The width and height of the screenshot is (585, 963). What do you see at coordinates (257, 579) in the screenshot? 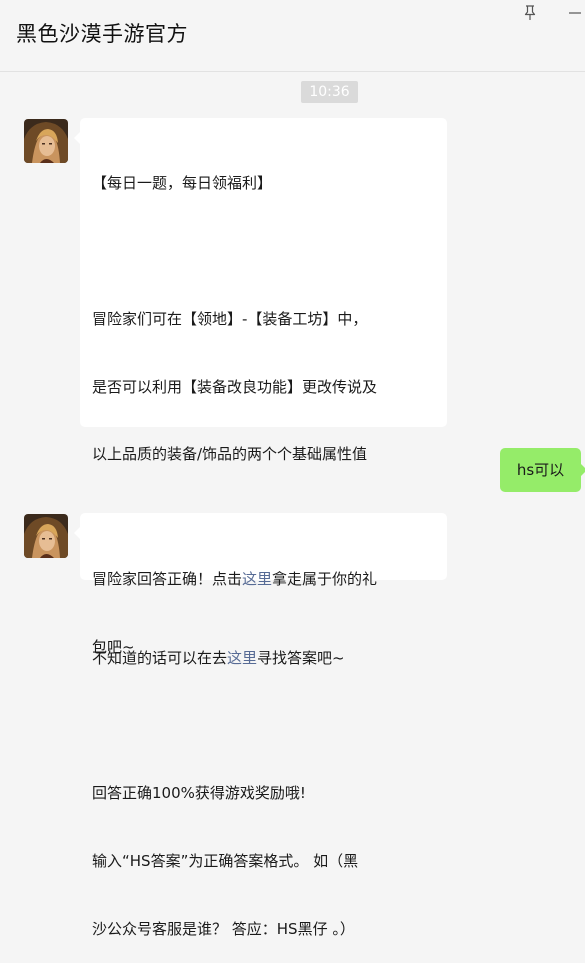
I see `reward-link: 这里` at bounding box center [257, 579].